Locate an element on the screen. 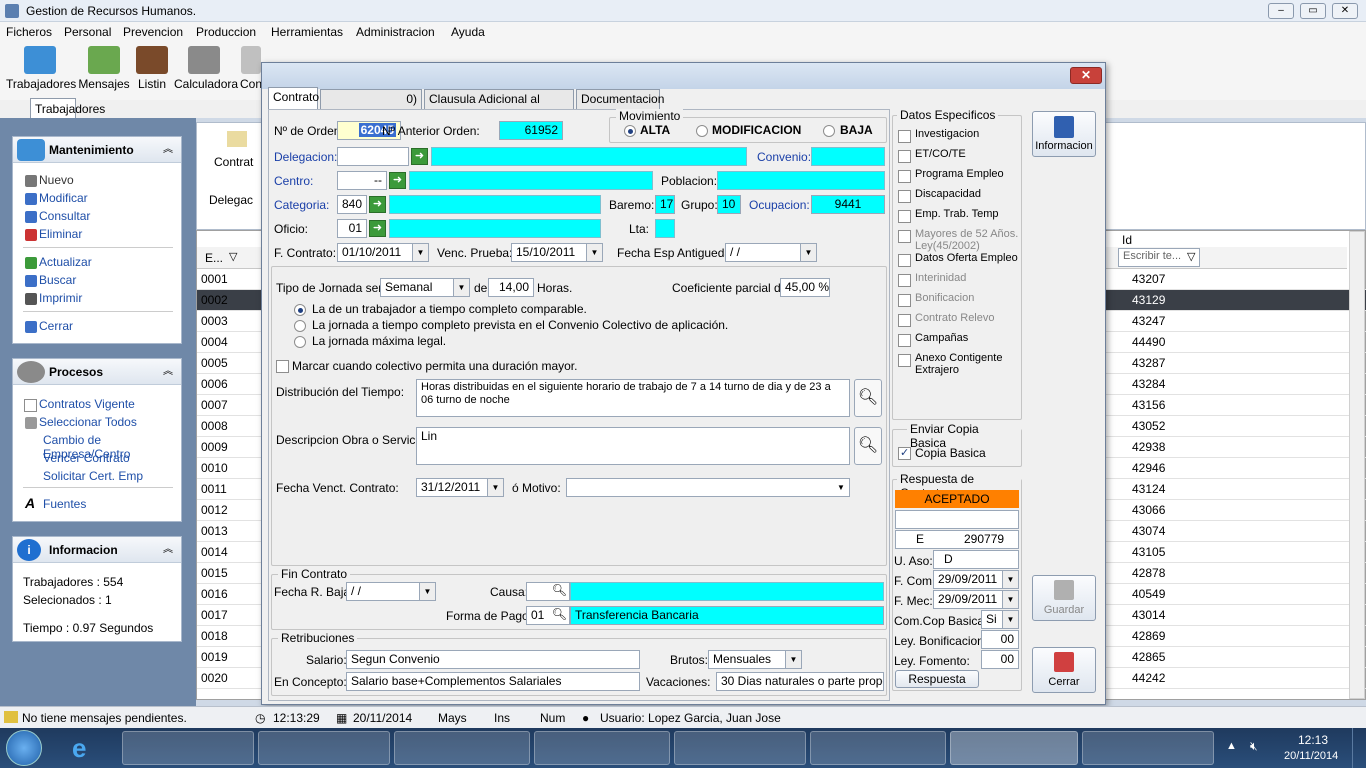  tab-clausula-adicional: Clausula Adicional al Contrato is located at coordinates (499, 106).